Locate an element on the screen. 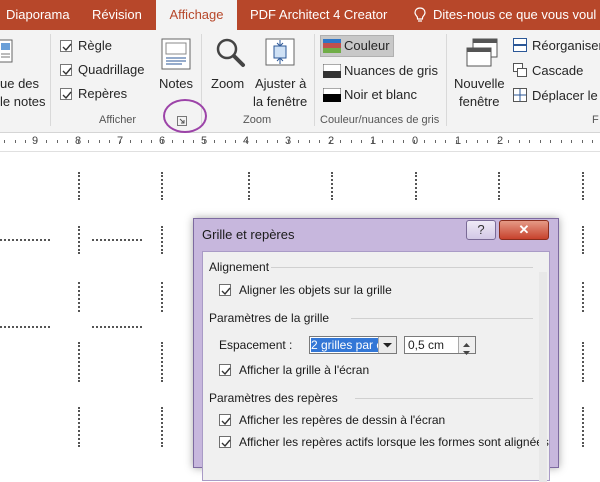  show-grid-checkbox is located at coordinates (225, 370).